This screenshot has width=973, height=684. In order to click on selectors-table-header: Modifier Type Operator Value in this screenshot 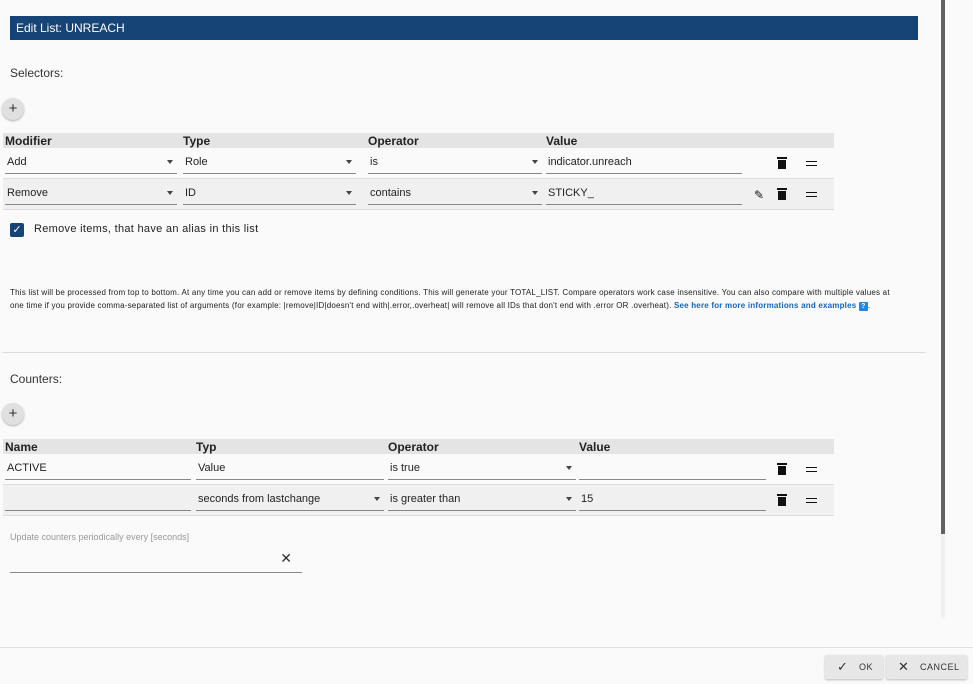, I will do `click(418, 140)`.